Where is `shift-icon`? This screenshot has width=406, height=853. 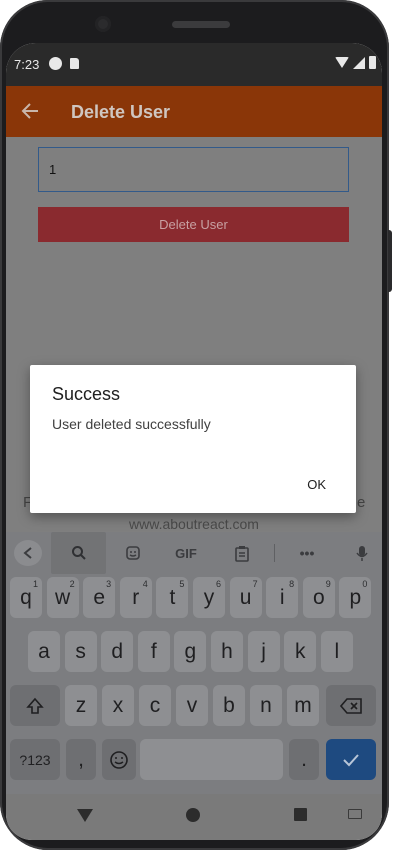
shift-icon is located at coordinates (35, 705).